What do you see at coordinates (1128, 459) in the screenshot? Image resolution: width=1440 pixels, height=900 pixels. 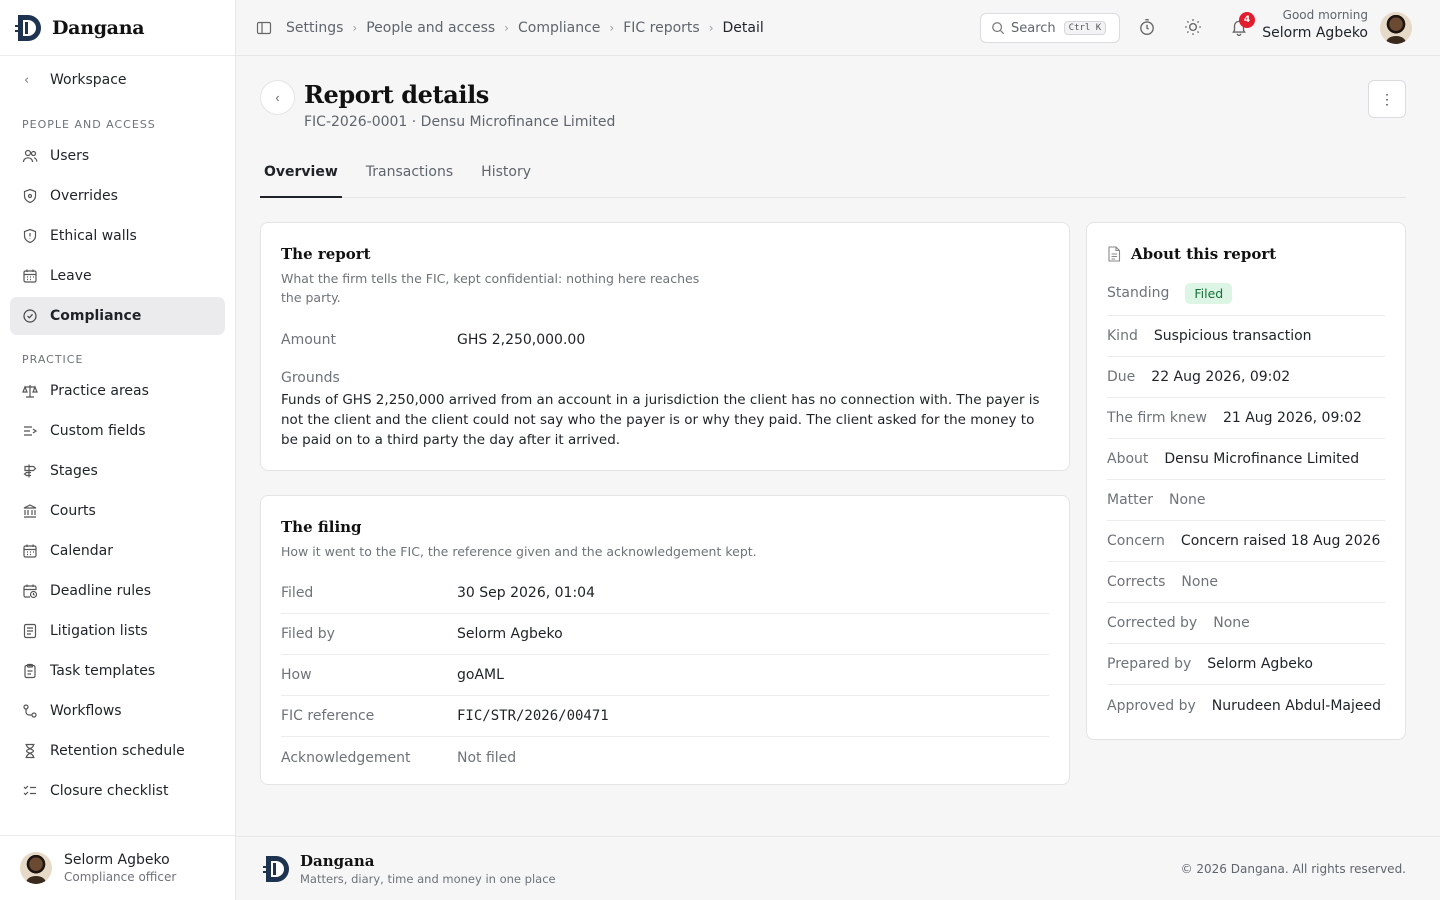 I see `field-label: About` at bounding box center [1128, 459].